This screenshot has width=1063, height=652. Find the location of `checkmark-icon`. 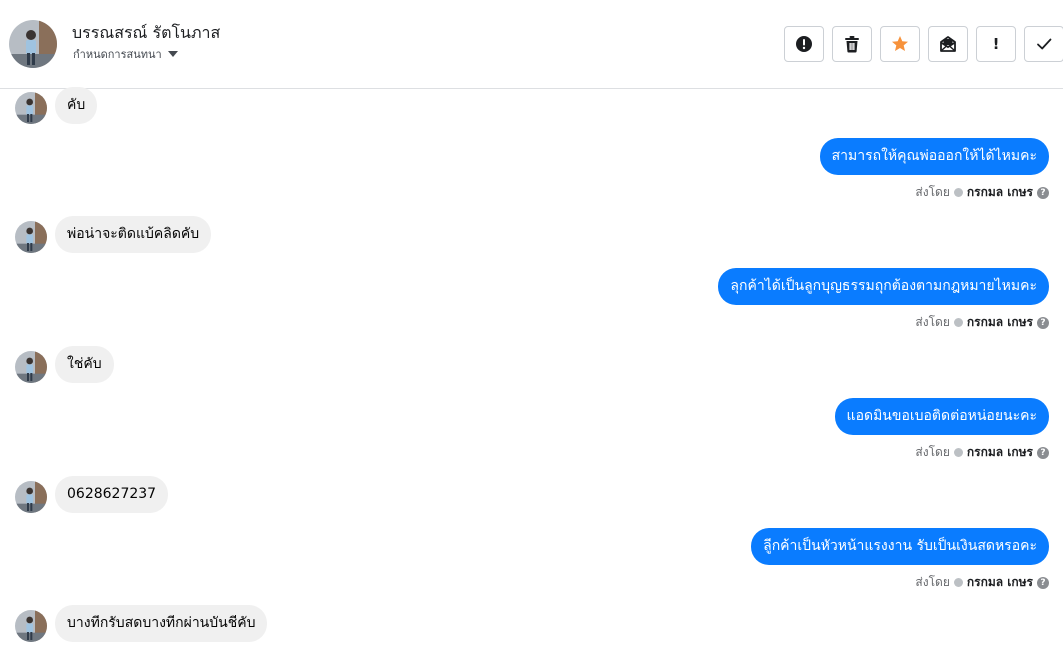

checkmark-icon is located at coordinates (1044, 44).